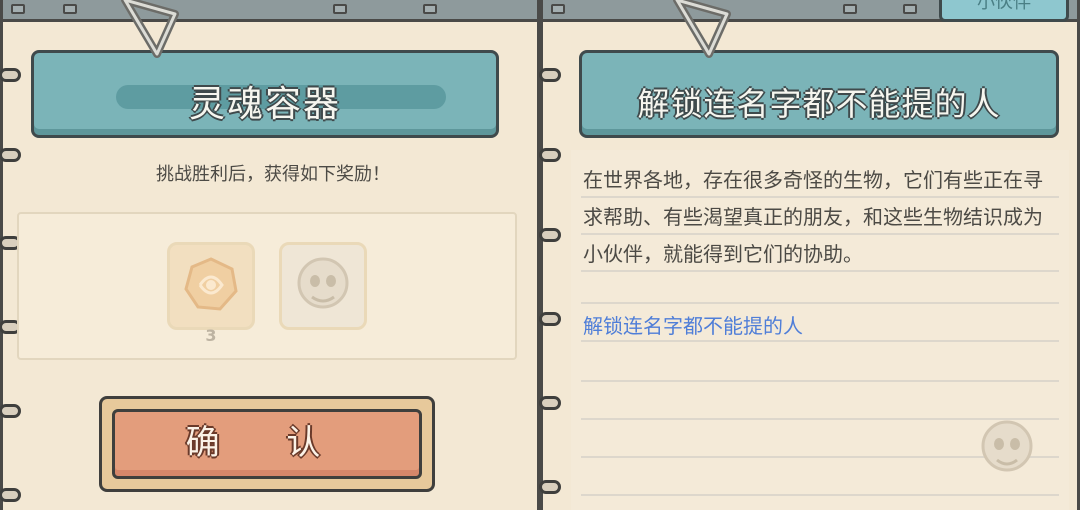 Image resolution: width=1080 pixels, height=510 pixels. I want to click on reward-intro-text: 挑战胜利后，获得如下奖励！, so click(273, 174).